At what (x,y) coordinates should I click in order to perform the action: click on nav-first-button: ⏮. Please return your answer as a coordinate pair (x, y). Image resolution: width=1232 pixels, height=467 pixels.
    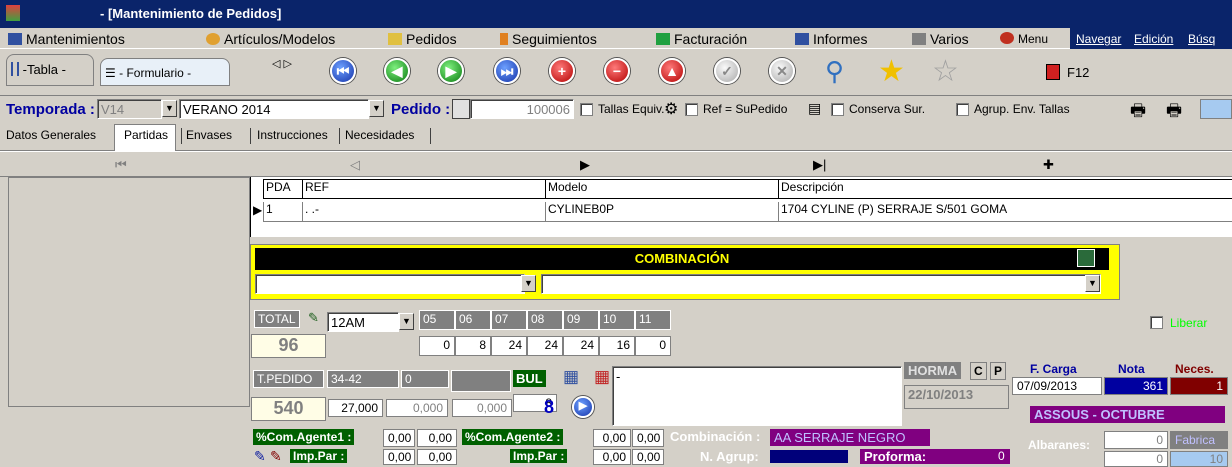
    Looking at the image, I should click on (121, 165).